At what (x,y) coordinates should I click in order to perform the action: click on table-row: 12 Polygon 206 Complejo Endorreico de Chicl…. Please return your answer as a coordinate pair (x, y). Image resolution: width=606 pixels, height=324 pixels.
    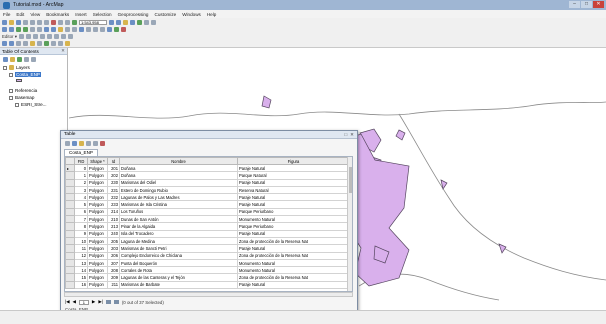
    Looking at the image, I should click on (207, 255).